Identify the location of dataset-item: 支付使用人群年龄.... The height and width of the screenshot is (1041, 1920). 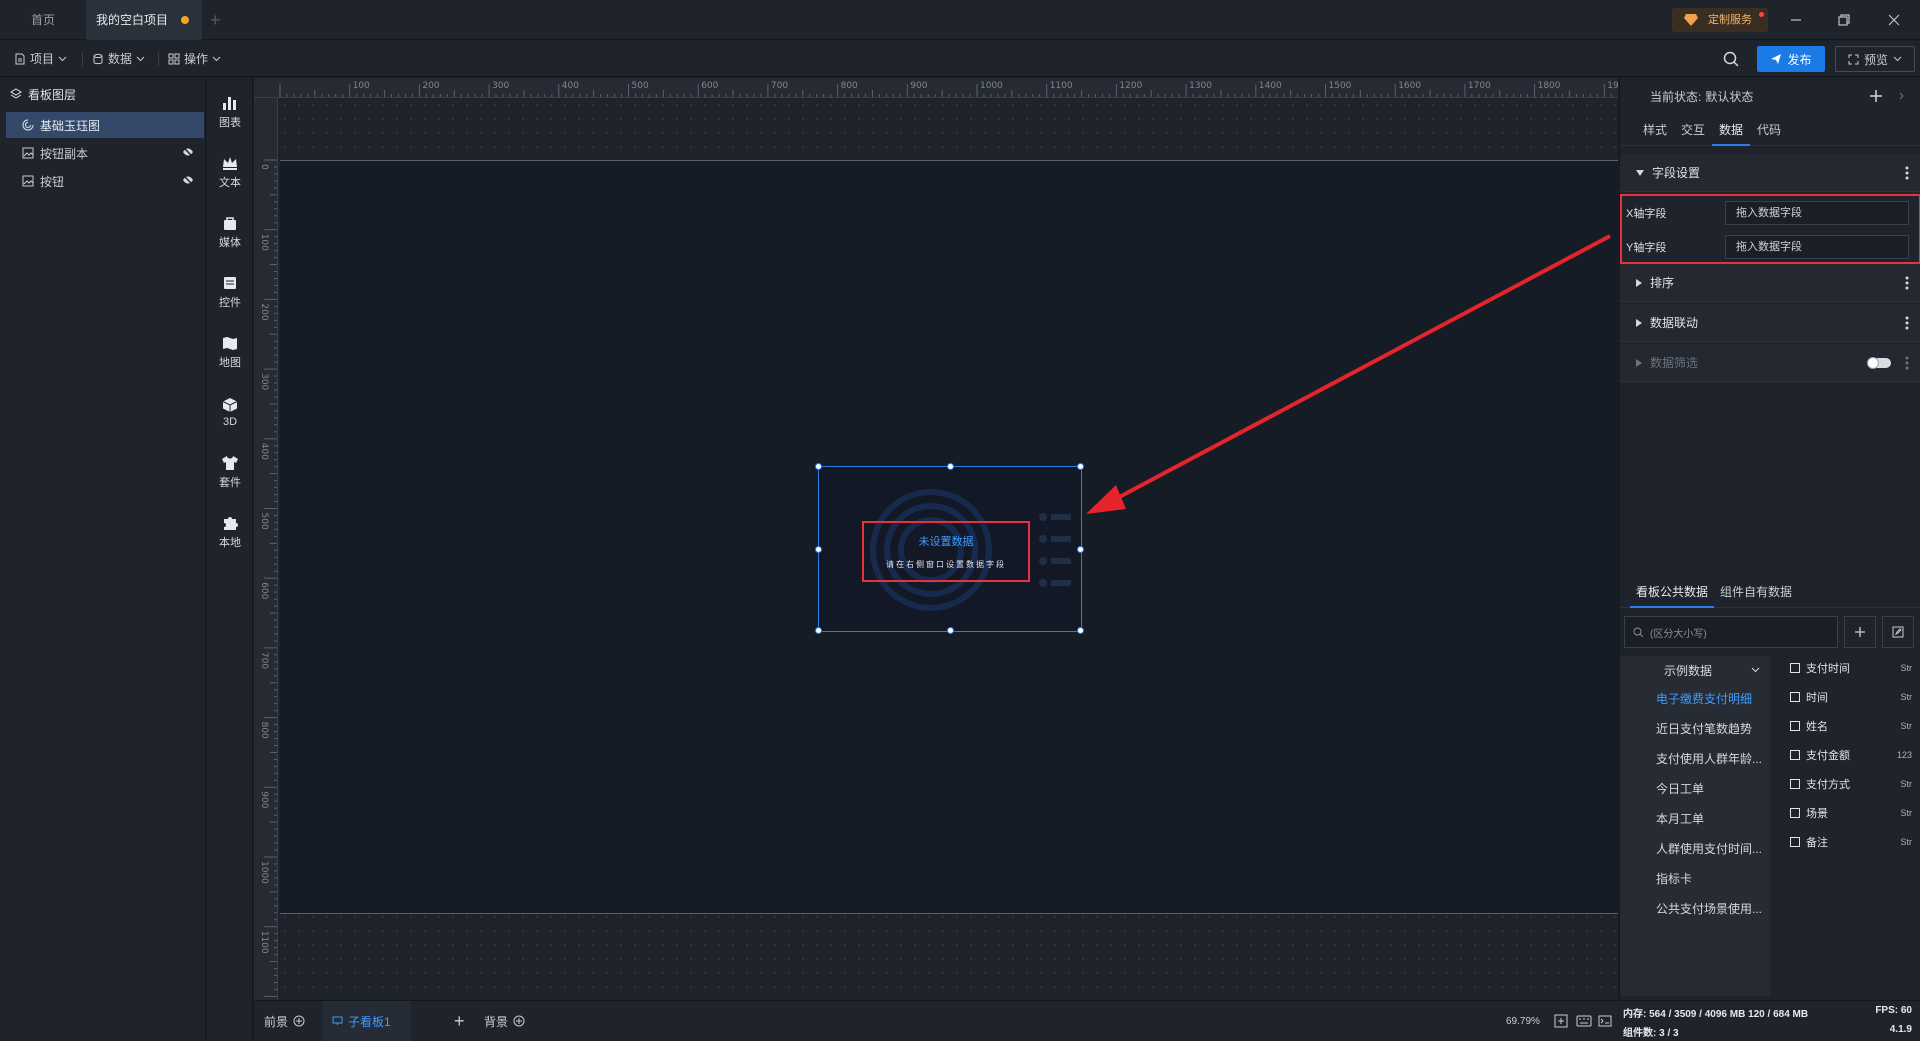
(1695, 759).